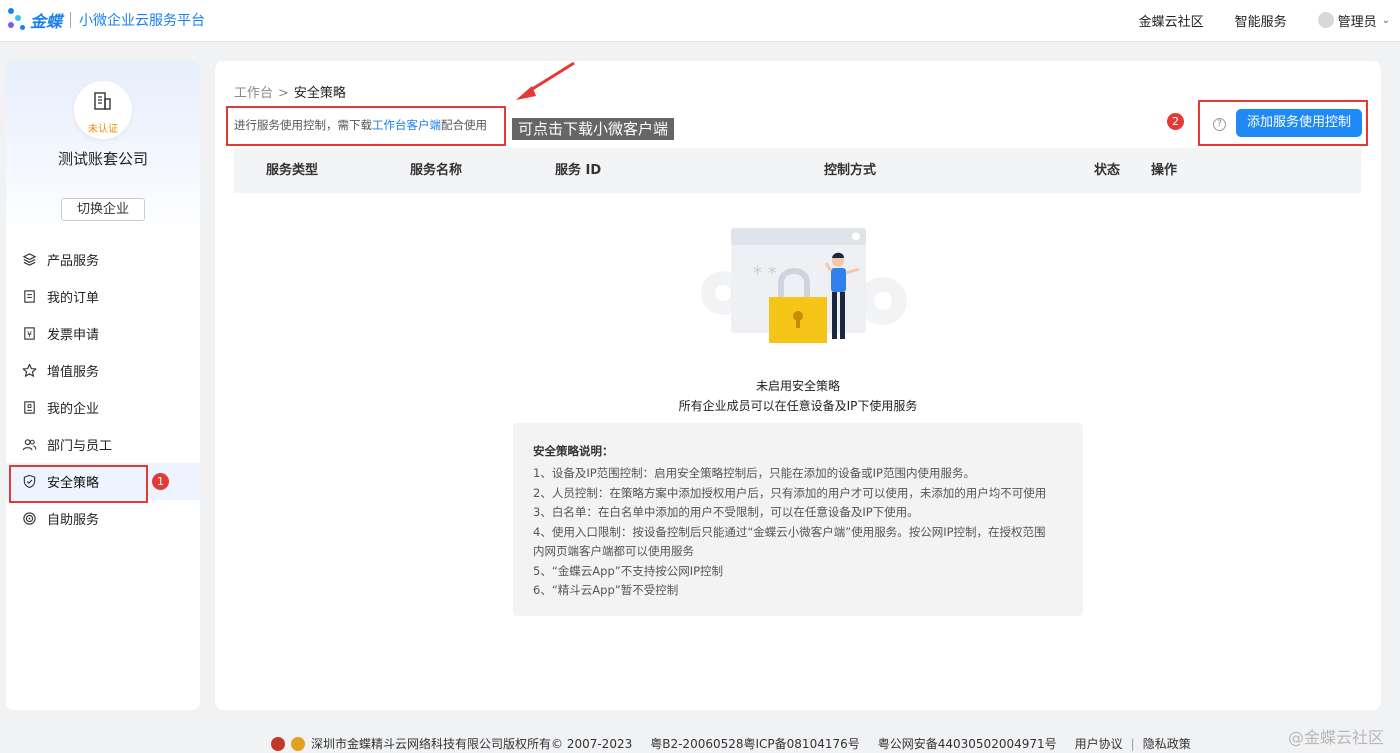 Image resolution: width=1400 pixels, height=753 pixels. I want to click on policy-title: 安全策略说明：, so click(573, 451).